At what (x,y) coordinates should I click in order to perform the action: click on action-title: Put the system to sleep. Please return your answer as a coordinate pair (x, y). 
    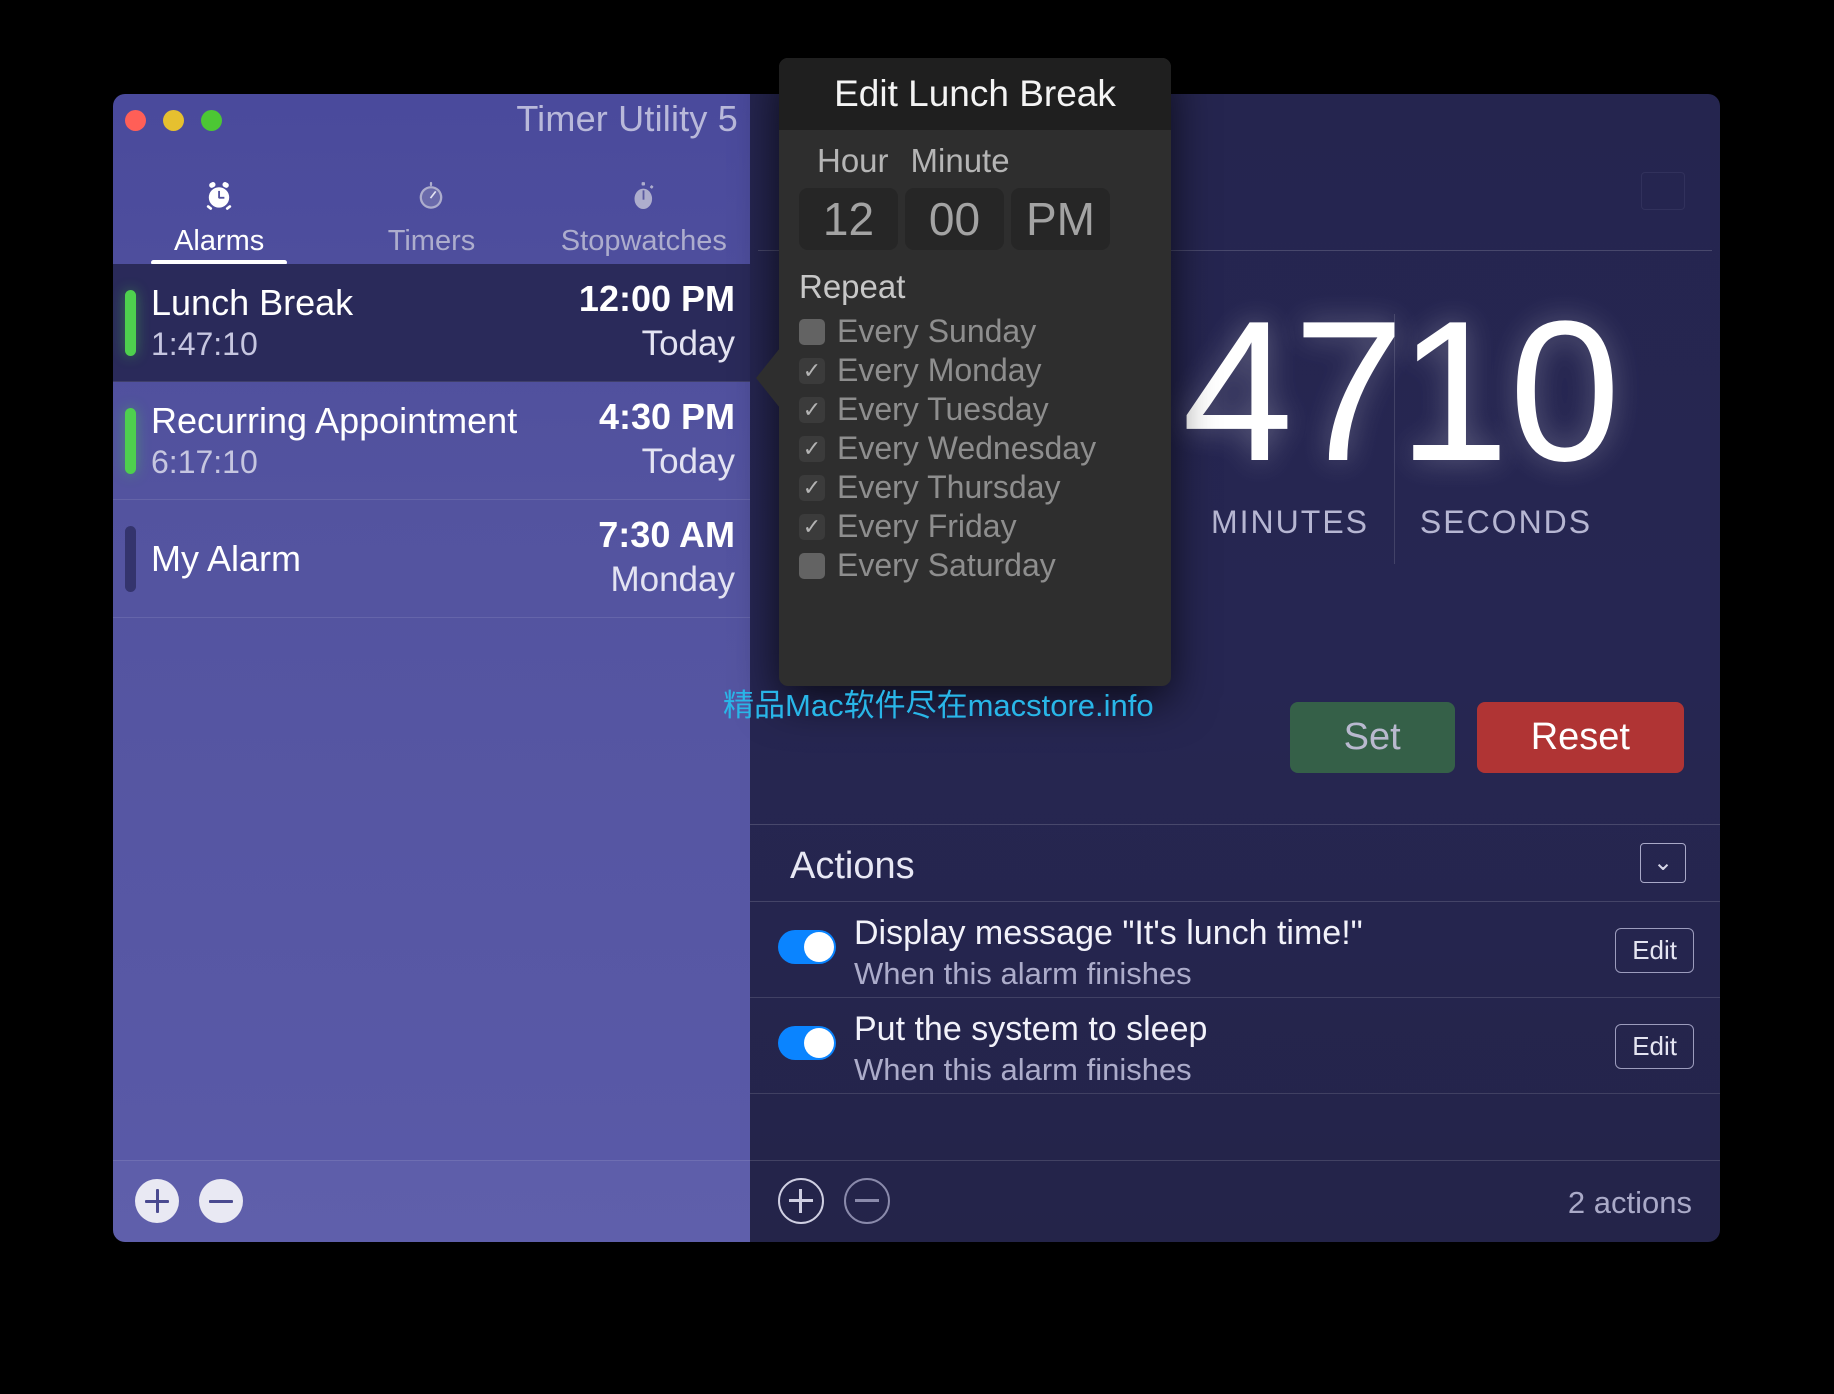
    Looking at the image, I should click on (1031, 1029).